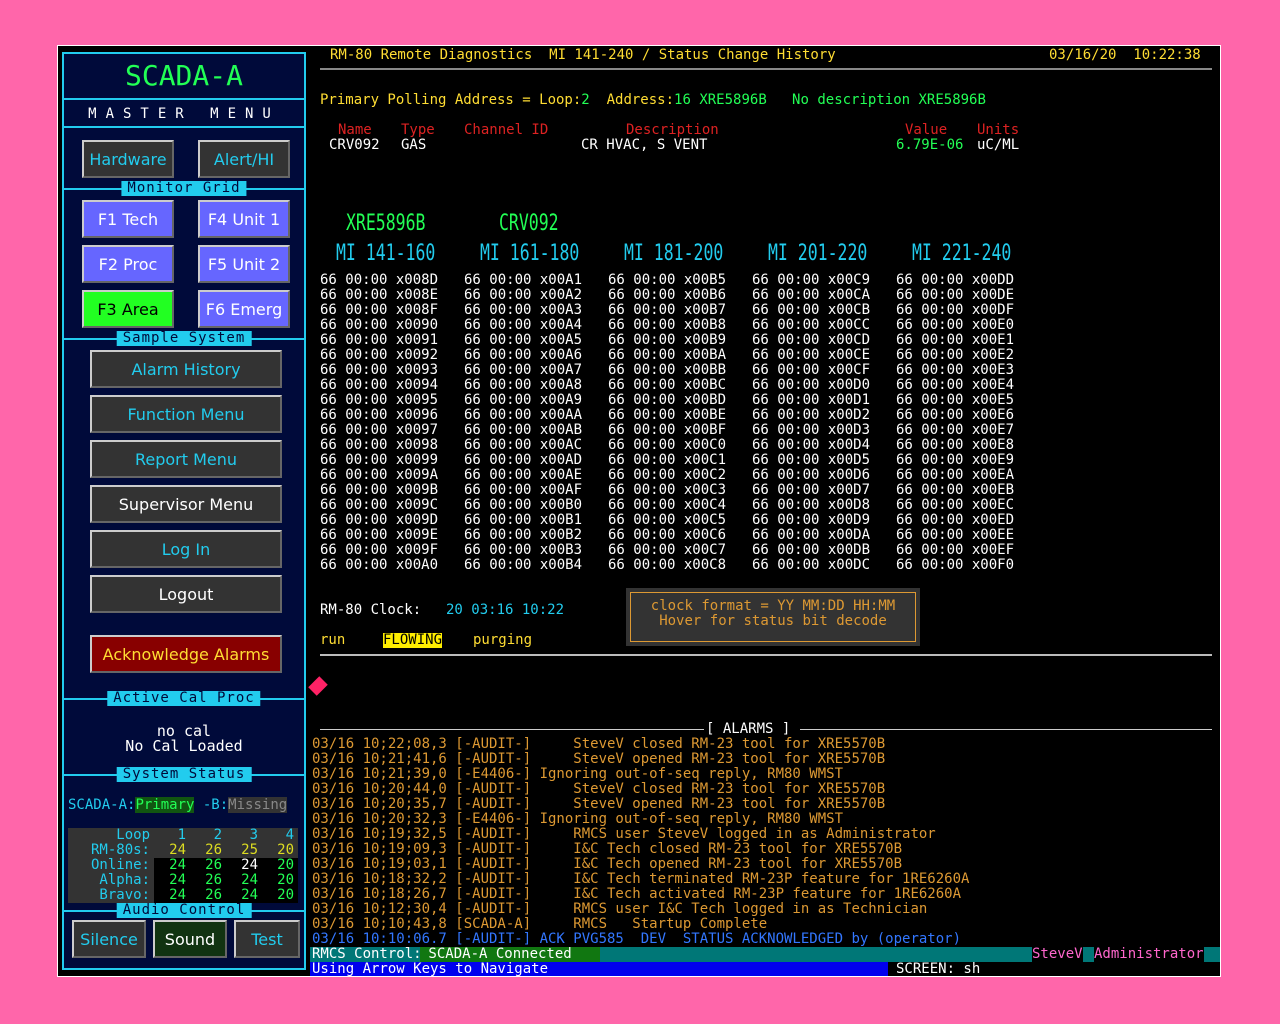 The width and height of the screenshot is (1280, 1024). What do you see at coordinates (811, 505) in the screenshot?
I see `mi-cell: 66 00:00 x00D8` at bounding box center [811, 505].